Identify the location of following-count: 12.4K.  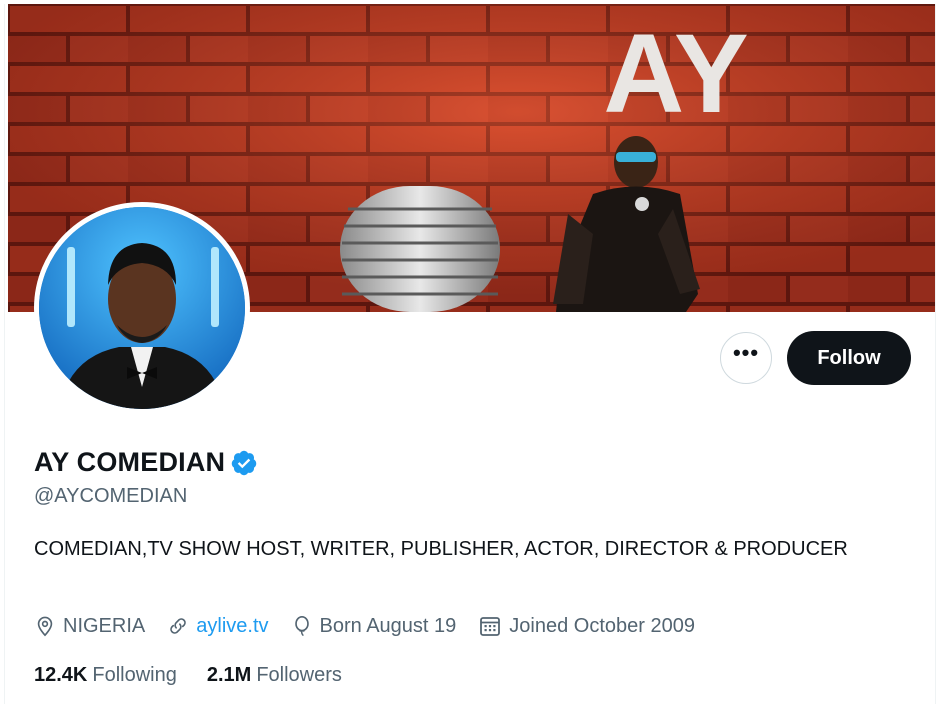
(61, 675).